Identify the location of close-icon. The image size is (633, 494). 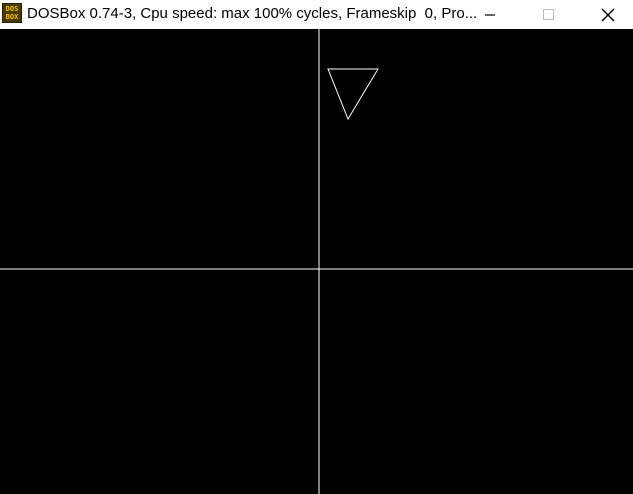
(608, 14).